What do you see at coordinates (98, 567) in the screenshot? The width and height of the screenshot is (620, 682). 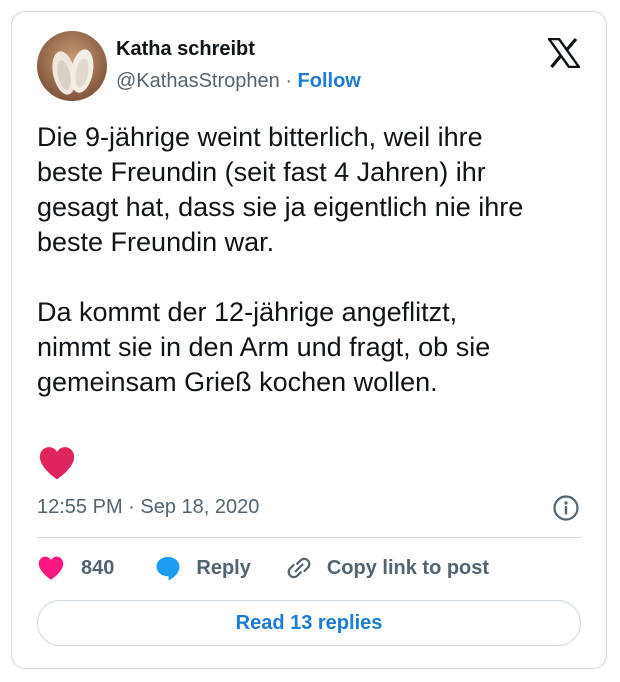 I see `like-count: 840` at bounding box center [98, 567].